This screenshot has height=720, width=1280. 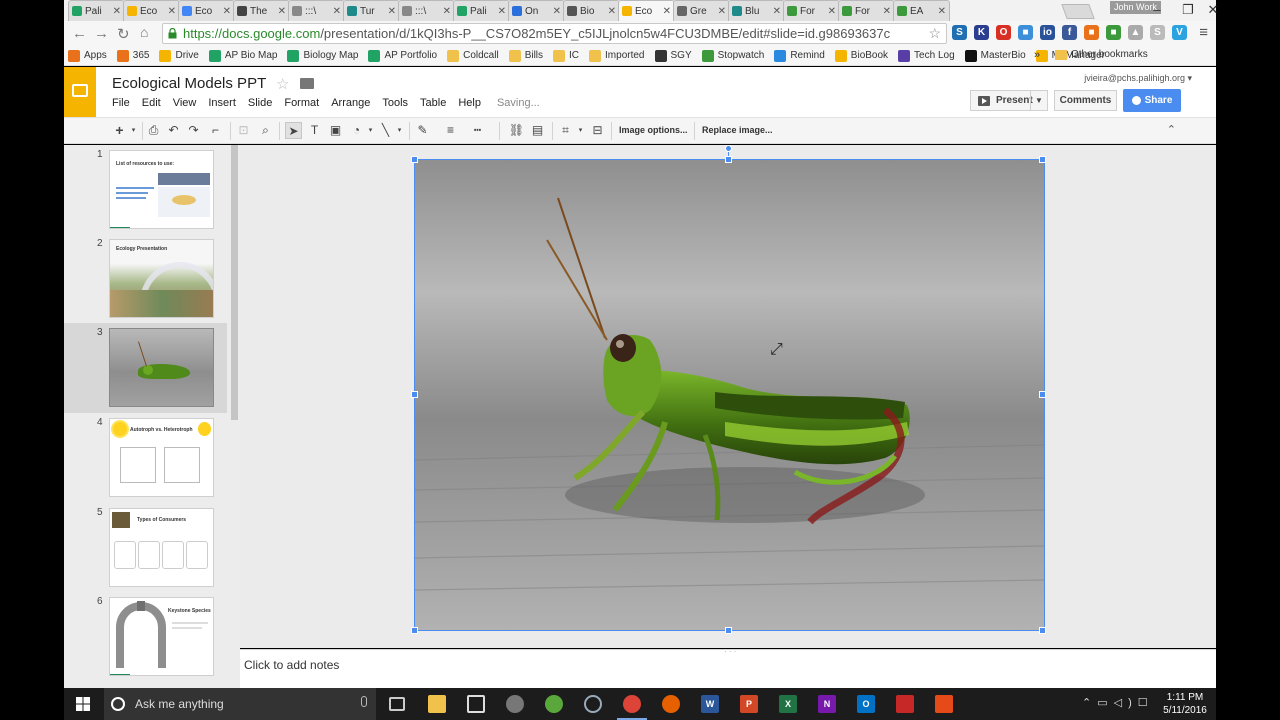 I want to click on extension-icon: O, so click(x=1003, y=32).